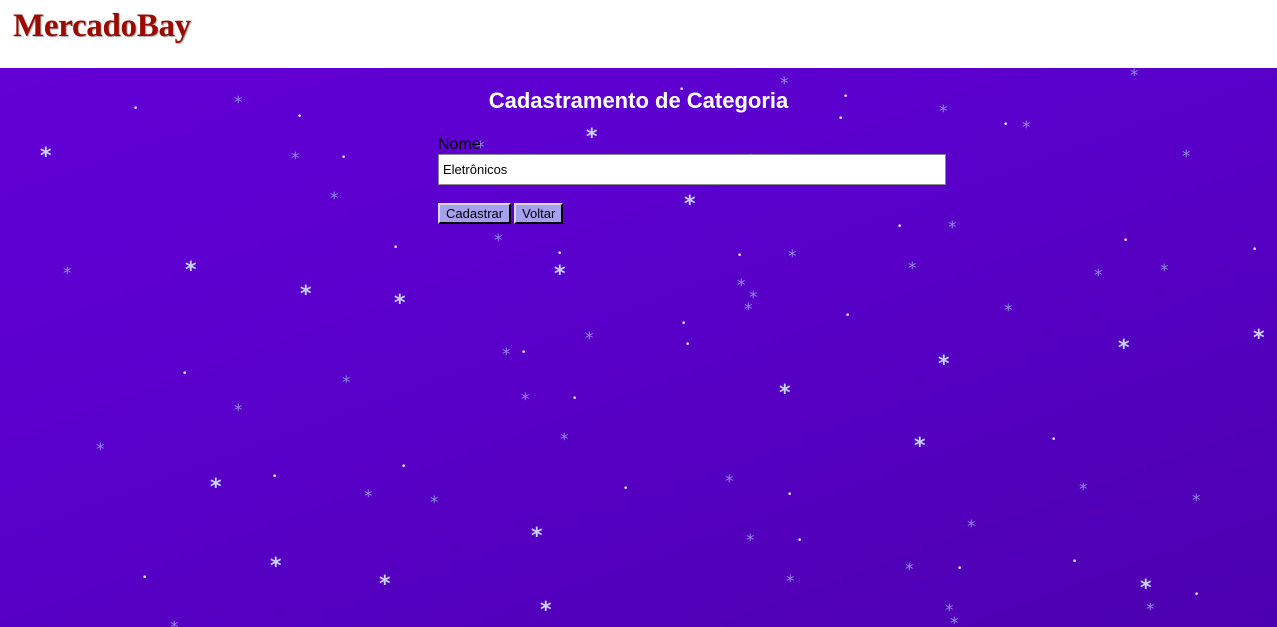 The width and height of the screenshot is (1277, 627). What do you see at coordinates (102, 26) in the screenshot?
I see `brand-logo: MercadoBay` at bounding box center [102, 26].